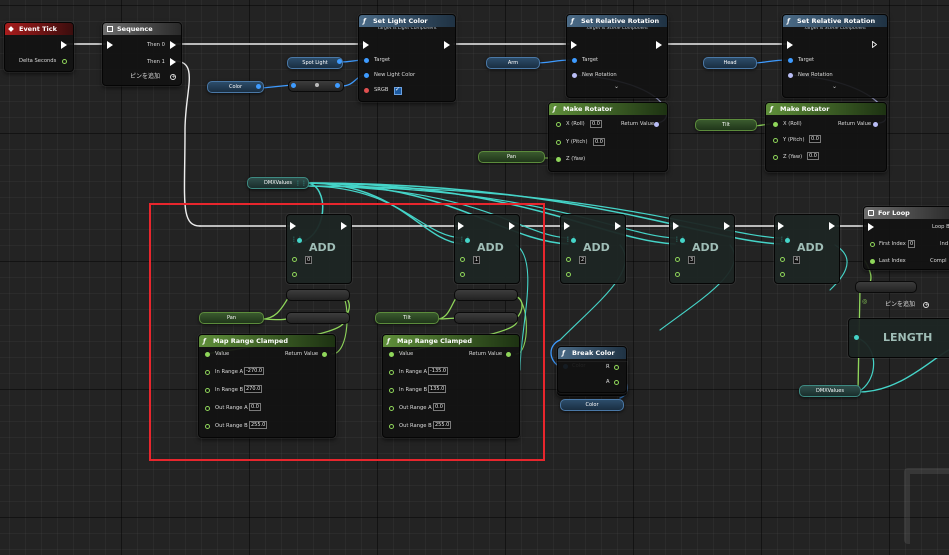 The width and height of the screenshot is (949, 555). Describe the element at coordinates (593, 249) in the screenshot. I see `add-node-2: ⋮⋮ADD2` at that location.